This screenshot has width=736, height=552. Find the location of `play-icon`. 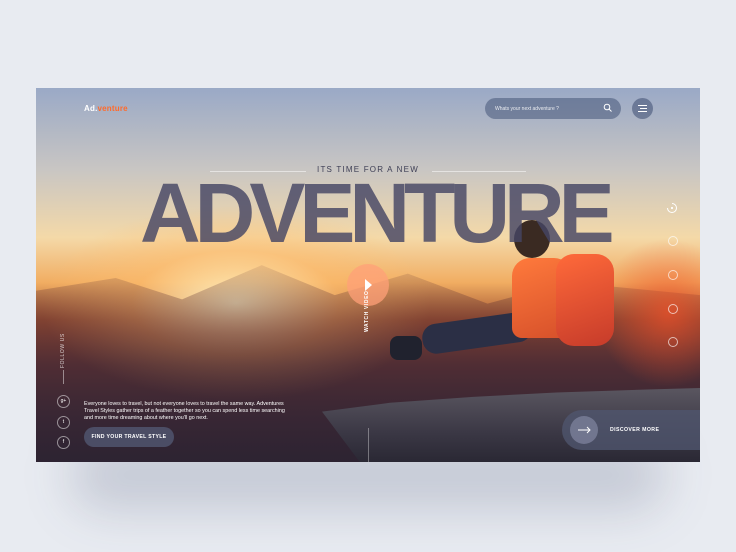

play-icon is located at coordinates (368, 285).